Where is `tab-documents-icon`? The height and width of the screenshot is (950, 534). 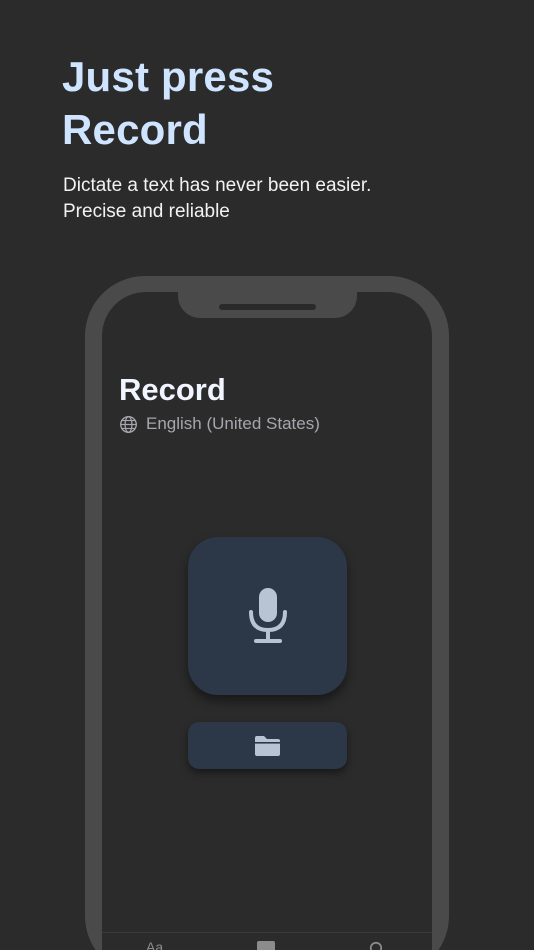
tab-documents-icon is located at coordinates (266, 945).